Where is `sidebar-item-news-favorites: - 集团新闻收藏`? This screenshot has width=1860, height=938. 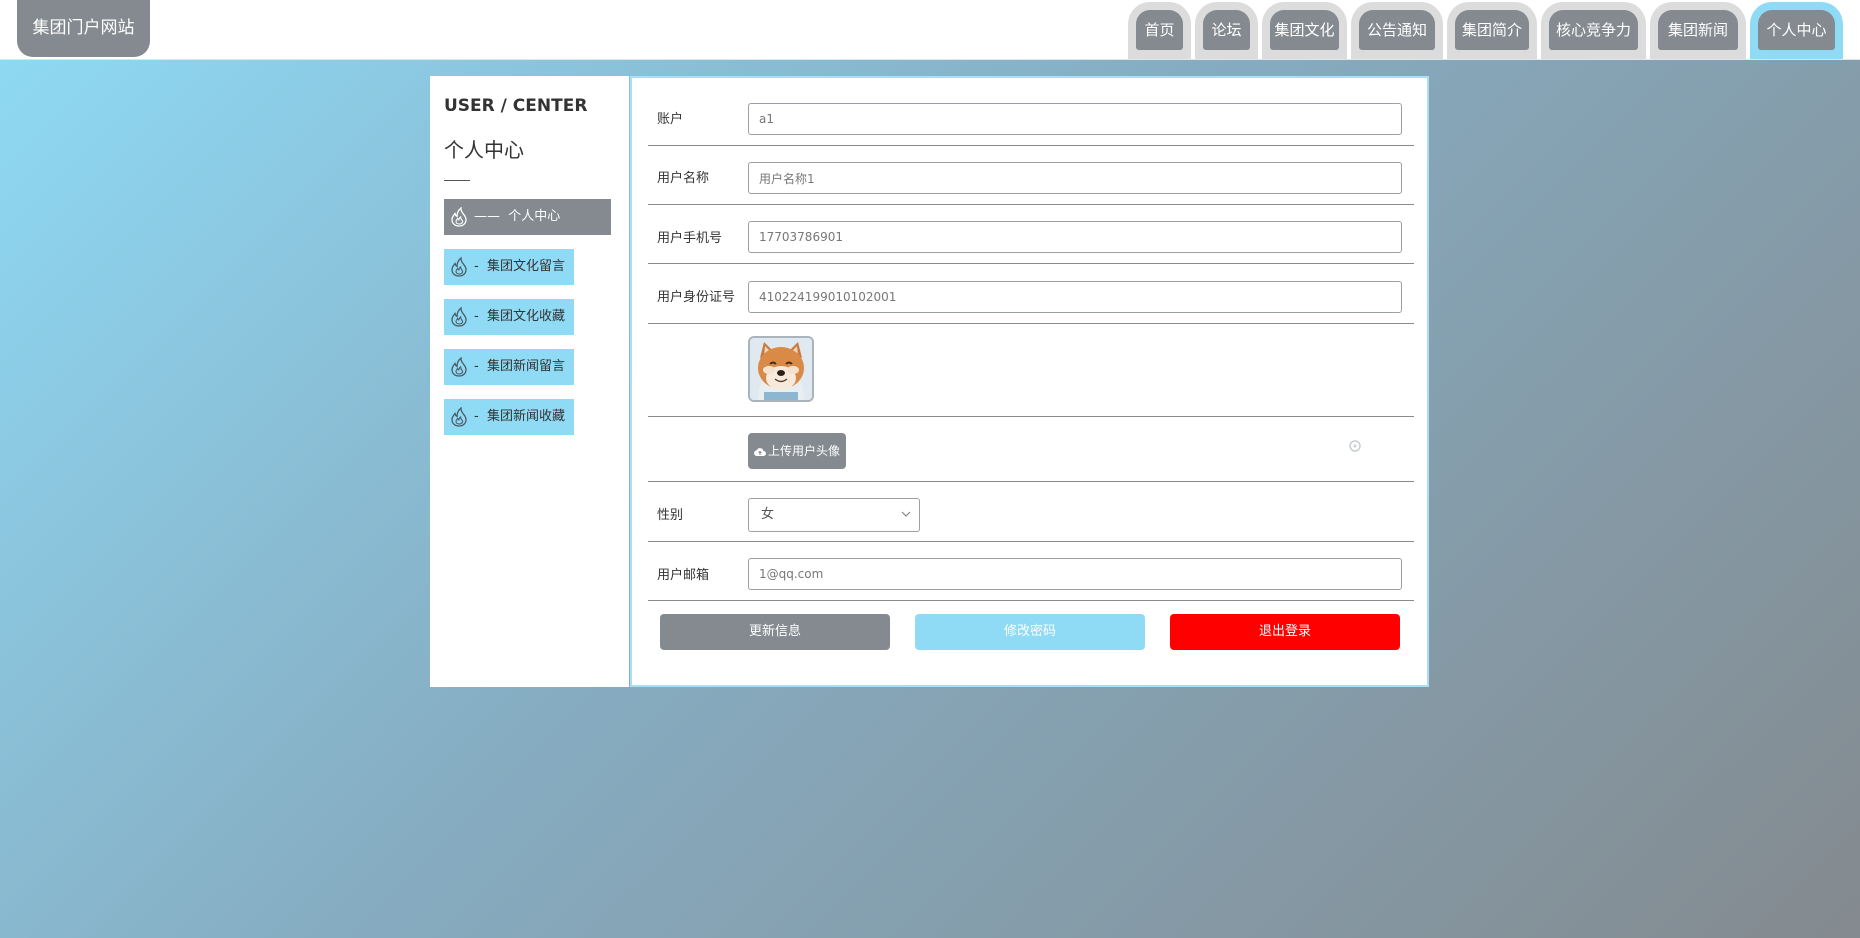 sidebar-item-news-favorites: - 集团新闻收藏 is located at coordinates (509, 417).